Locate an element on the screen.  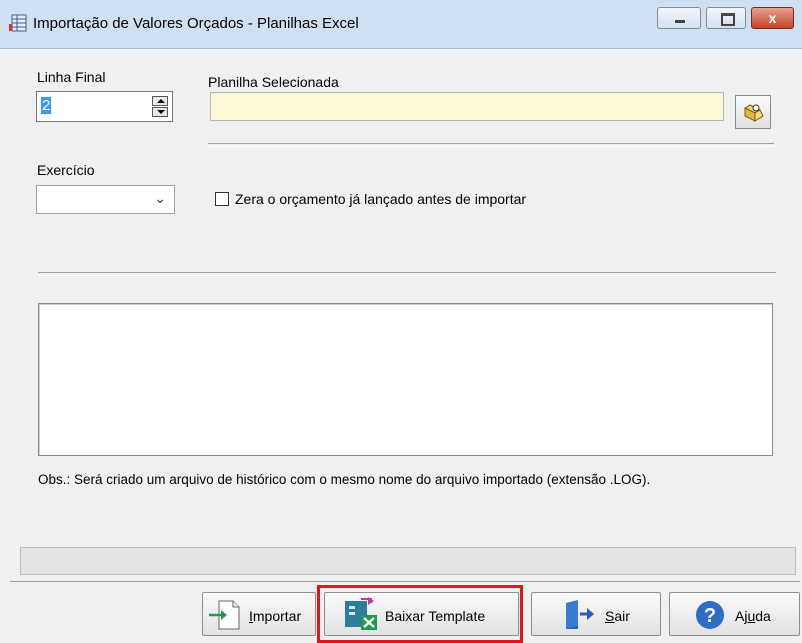
linha-final-value: 2 is located at coordinates (46, 105).